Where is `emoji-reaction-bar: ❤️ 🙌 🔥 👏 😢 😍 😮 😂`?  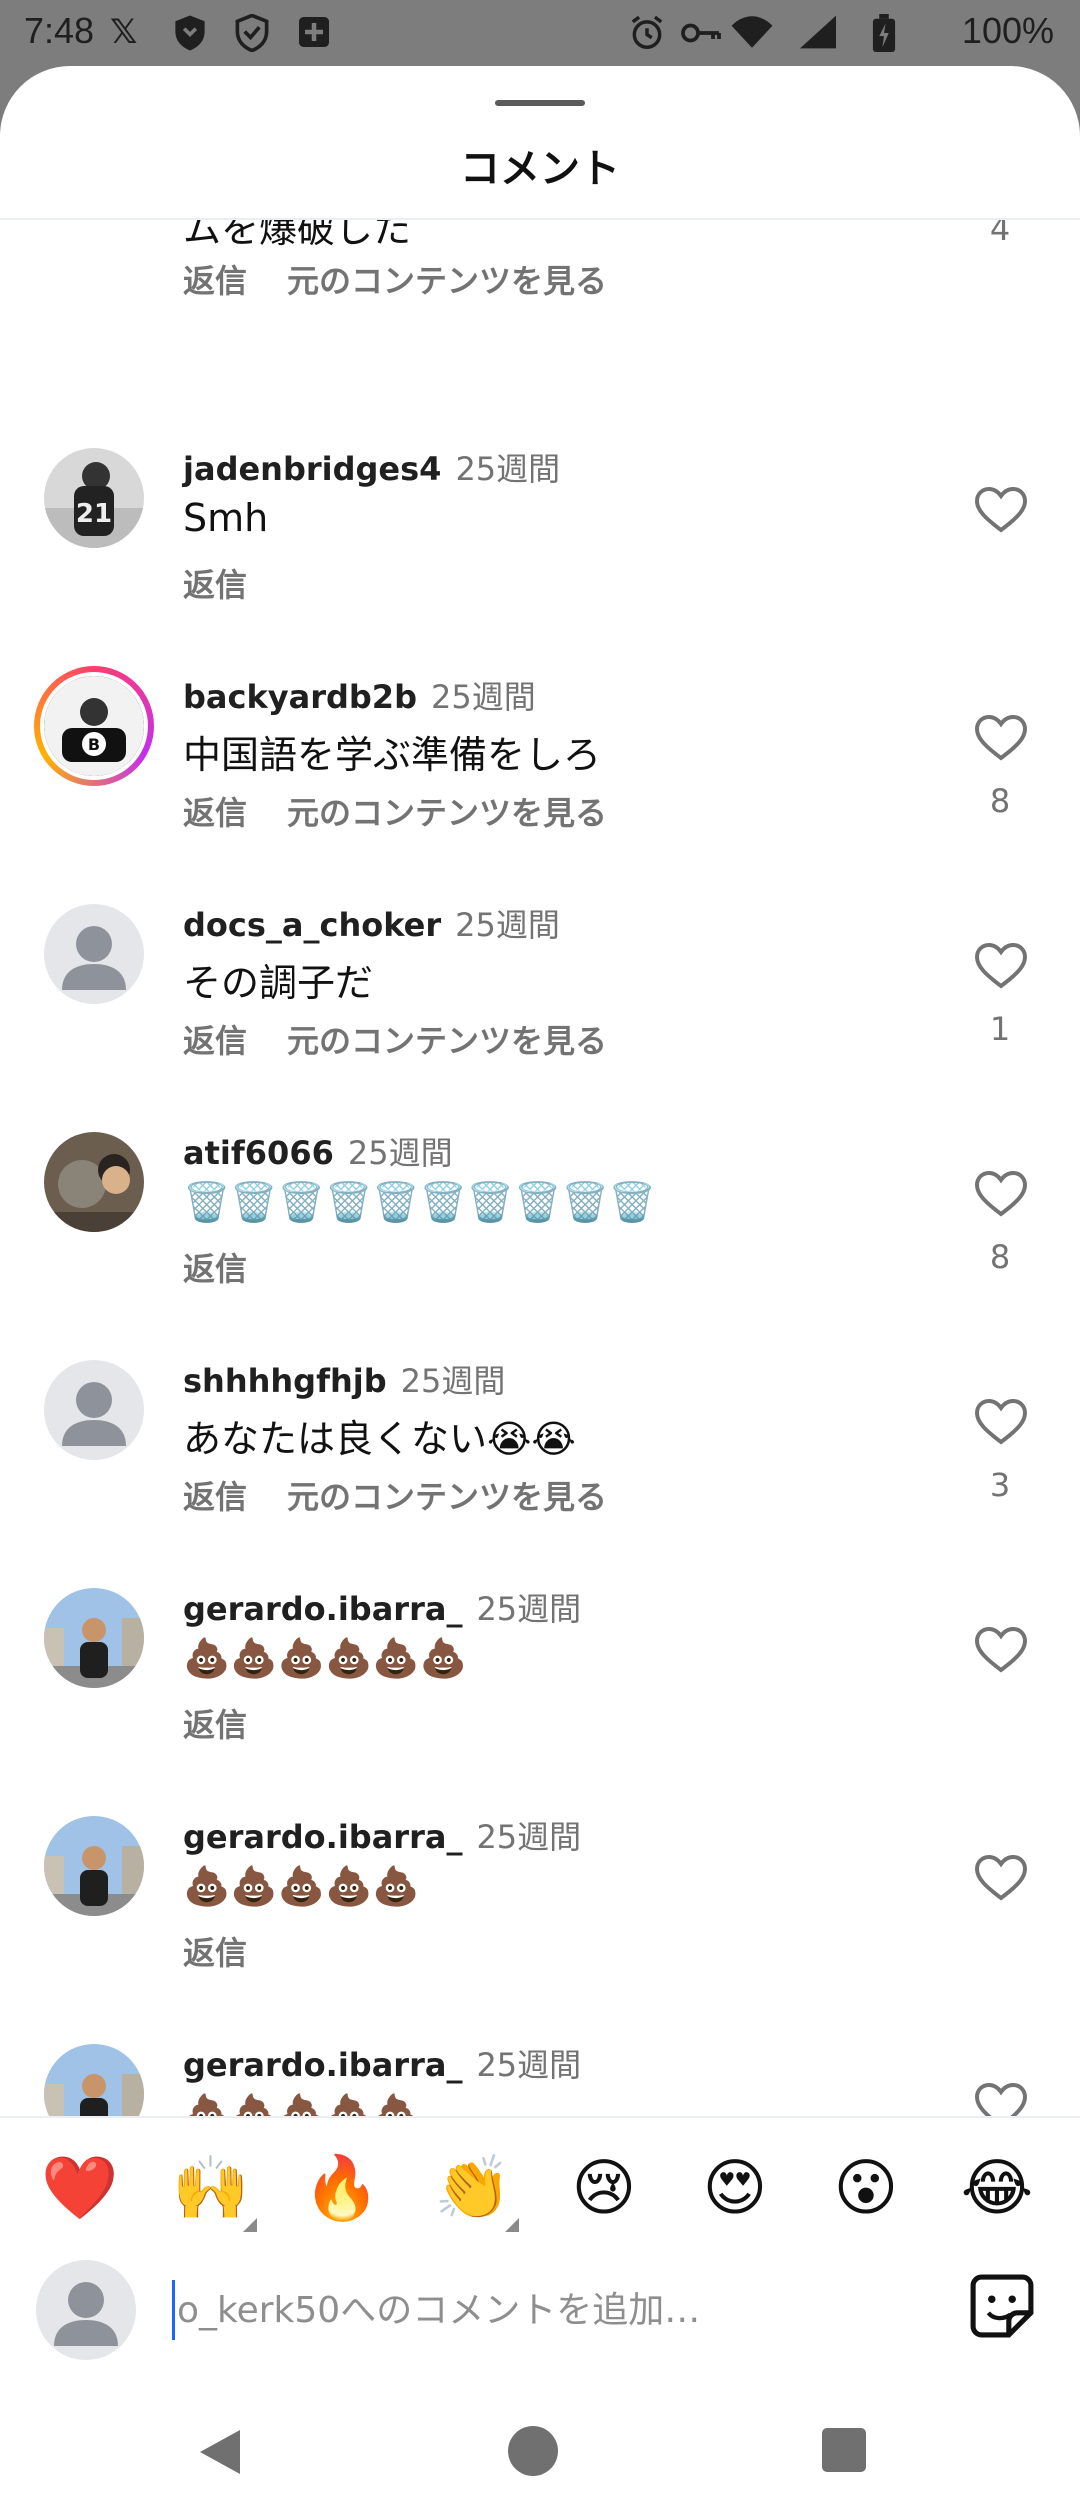
emoji-reaction-bar: ❤️ 🙌 🔥 👏 😢 😍 😮 😂 is located at coordinates (540, 2184).